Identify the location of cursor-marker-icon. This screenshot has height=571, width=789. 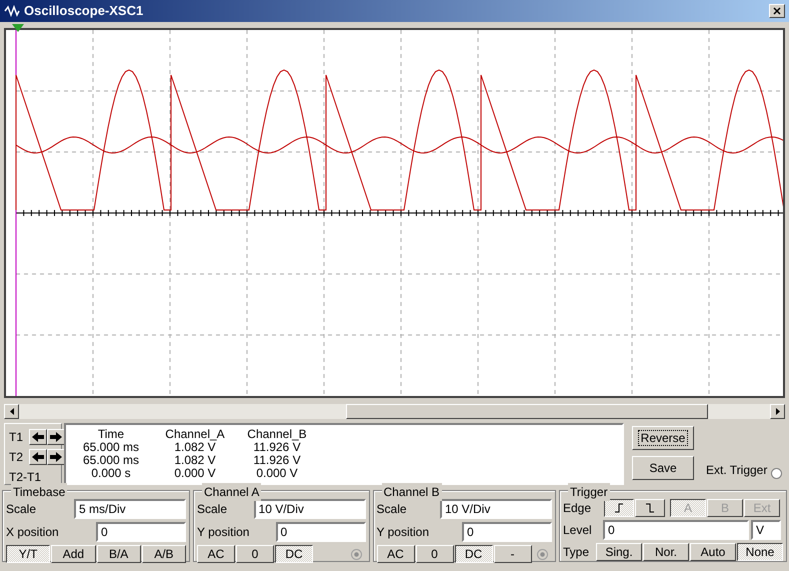
(18, 28).